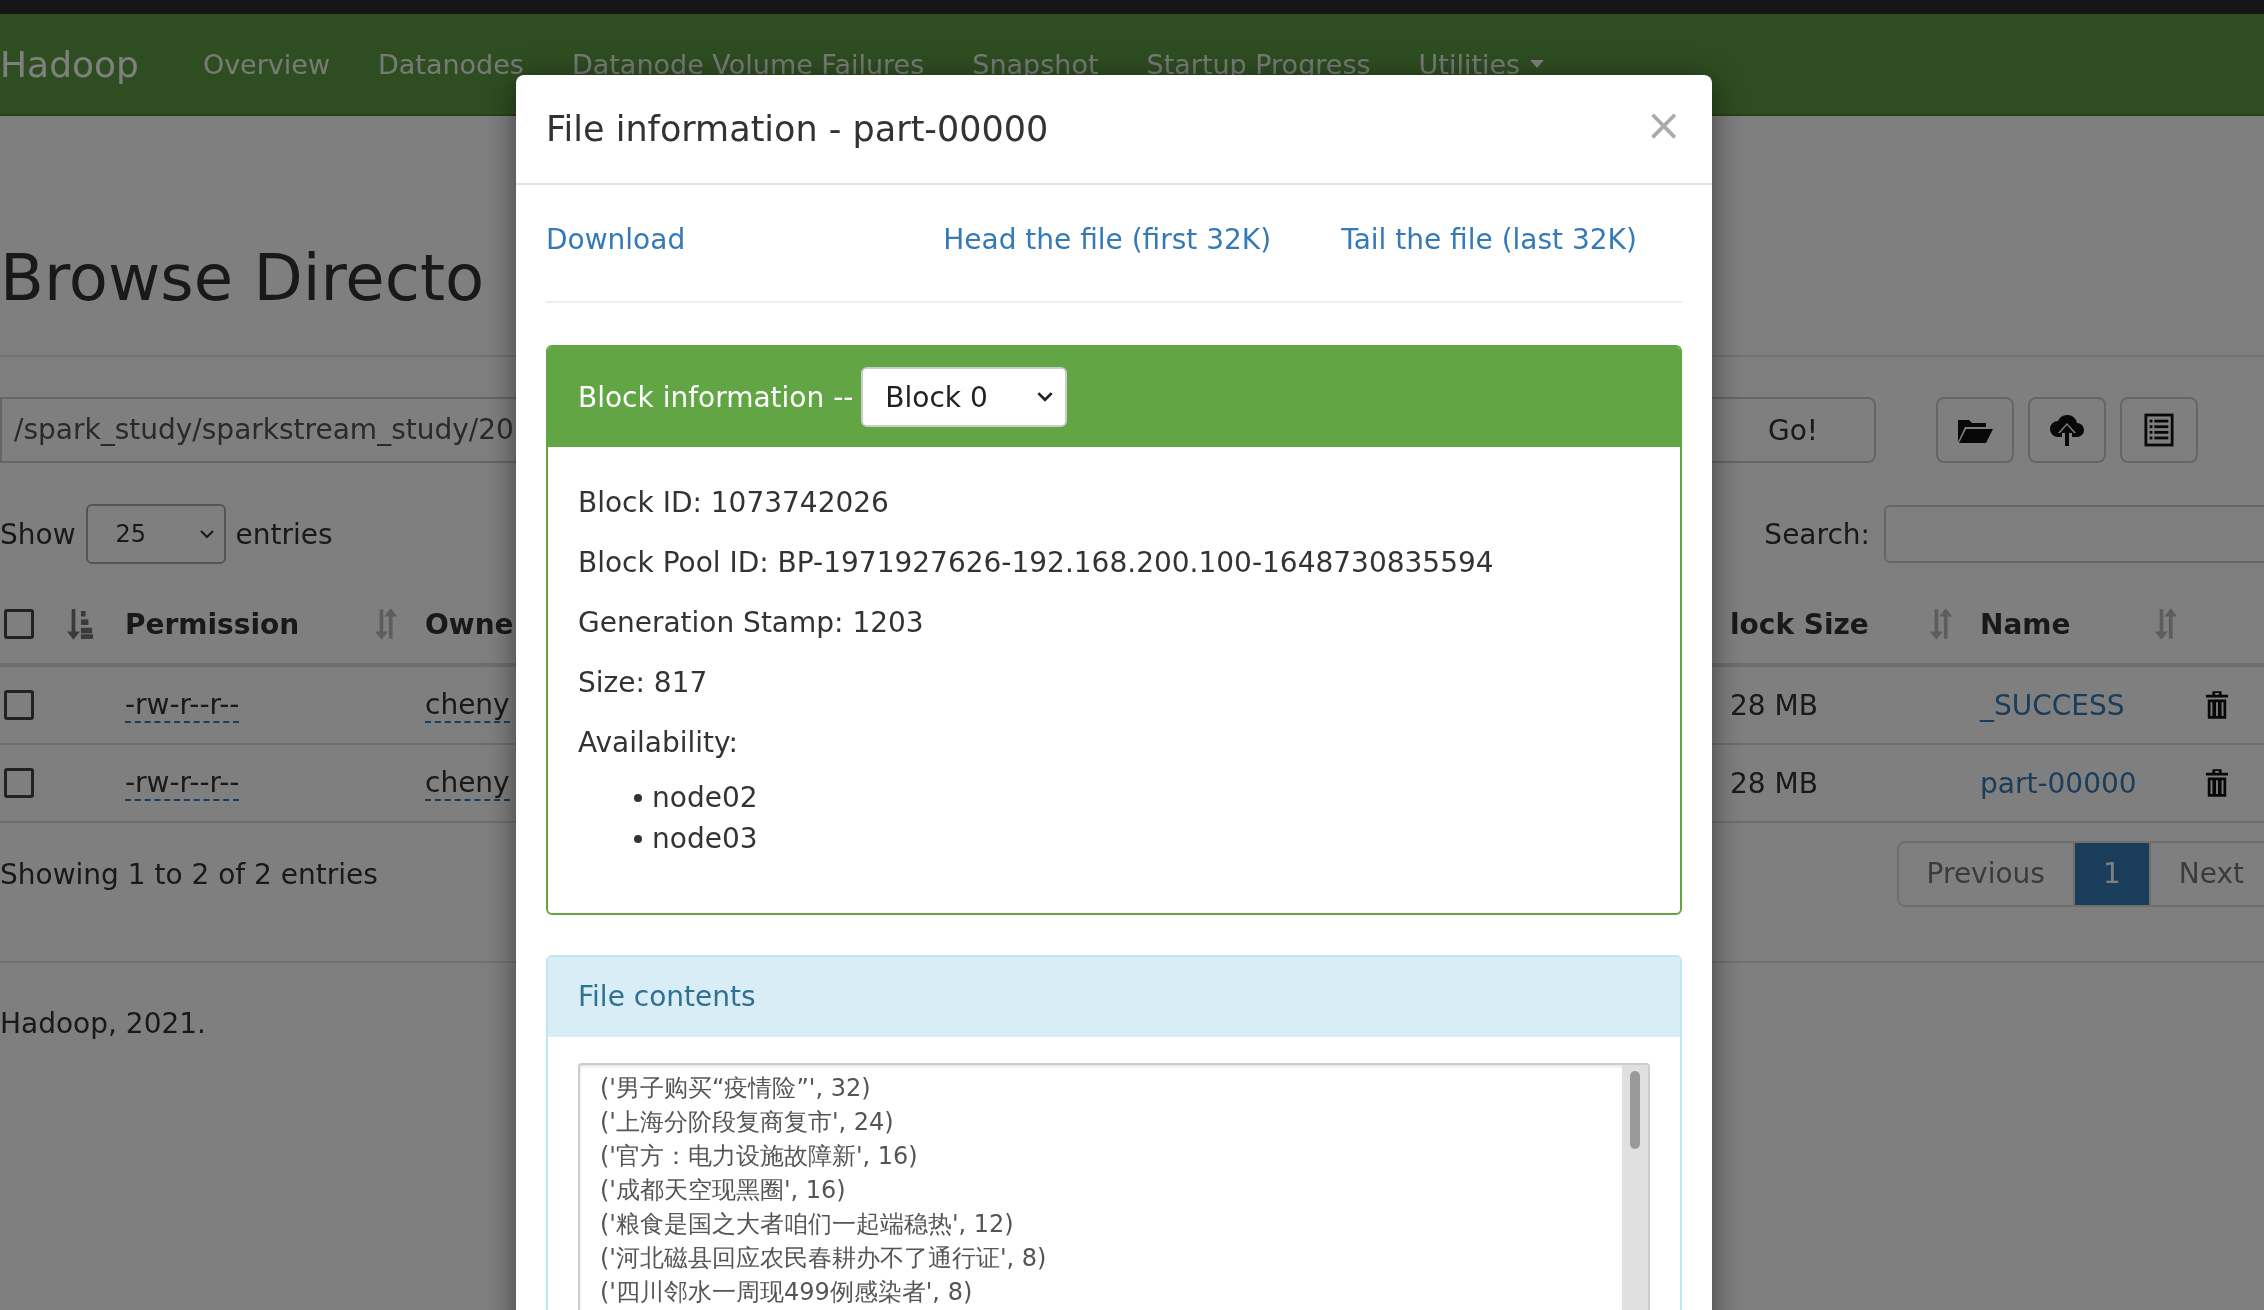 Image resolution: width=2264 pixels, height=1310 pixels. I want to click on scrollbar-thumb, so click(1635, 1110).